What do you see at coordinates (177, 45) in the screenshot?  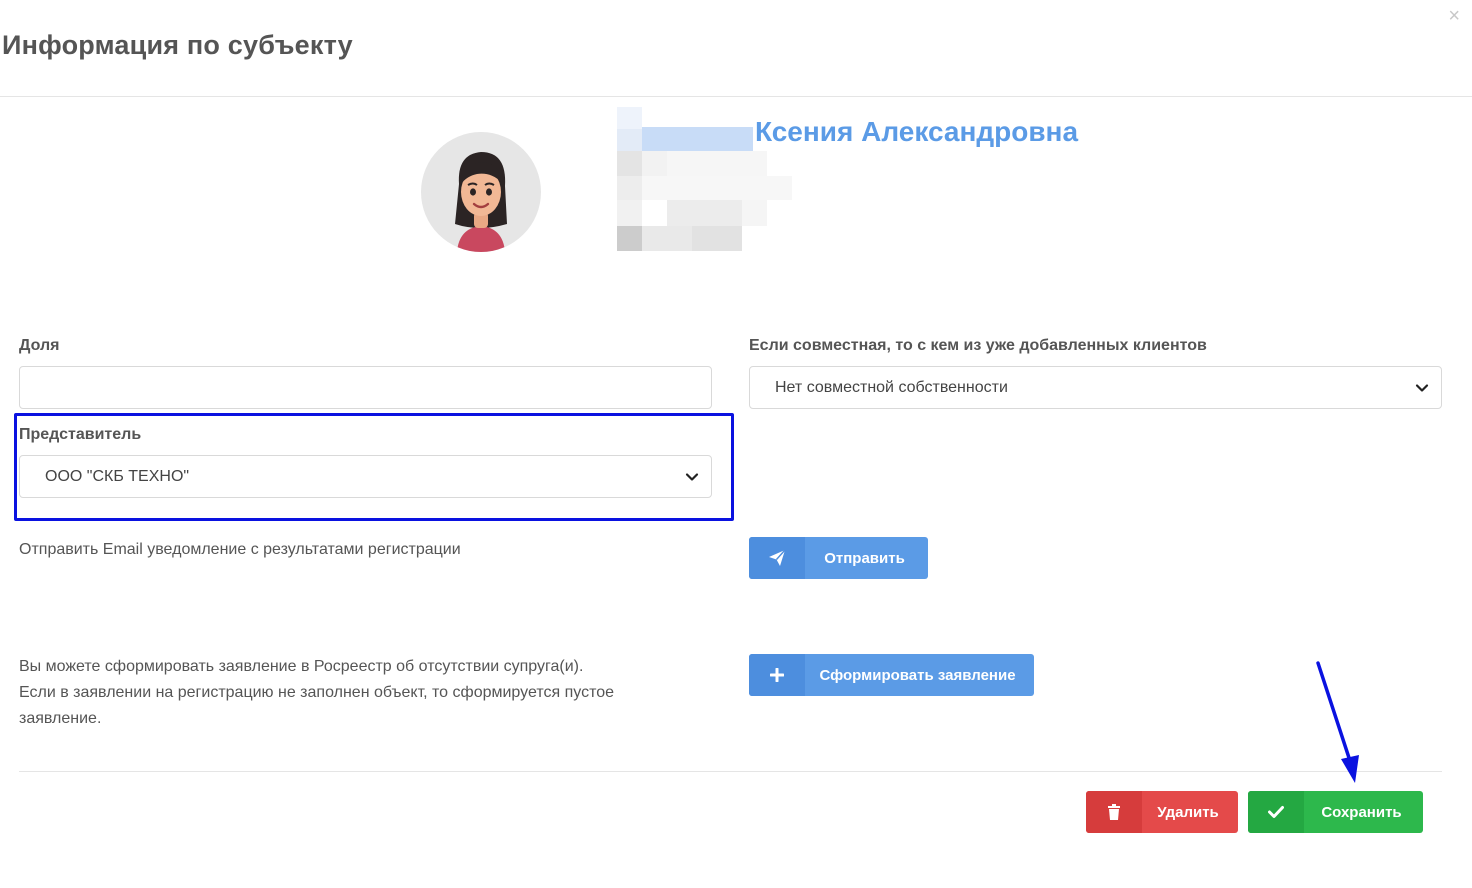 I see `modal-title: Информация по субъекту` at bounding box center [177, 45].